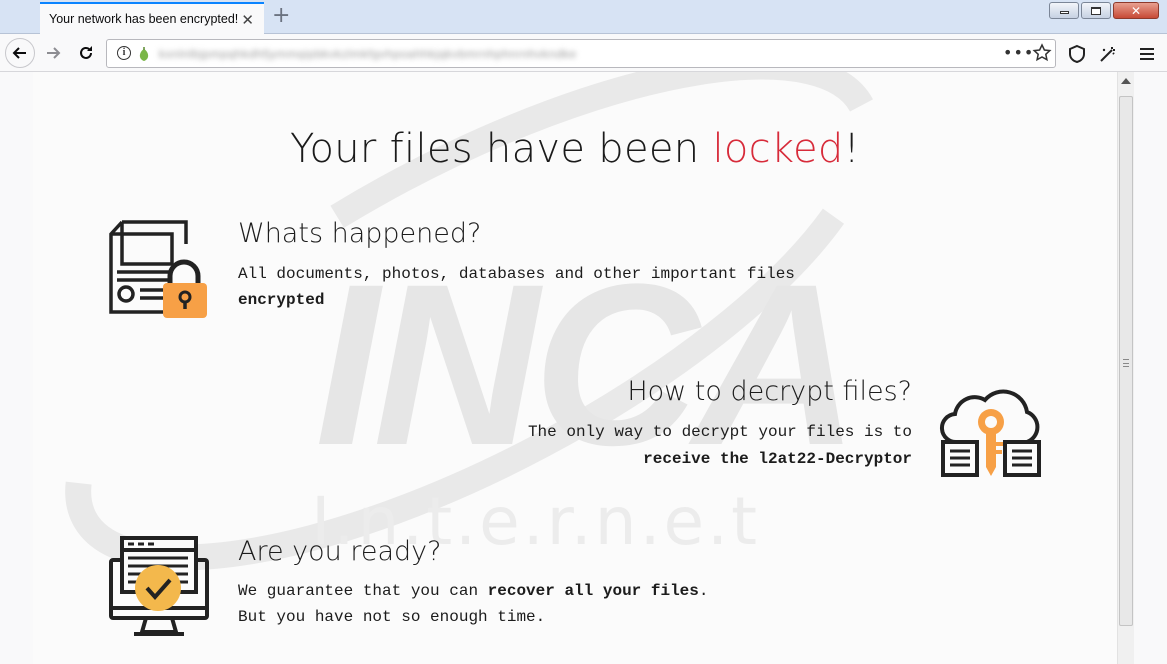 The width and height of the screenshot is (1167, 664). I want to click on back-arrow-icon, so click(19, 53).